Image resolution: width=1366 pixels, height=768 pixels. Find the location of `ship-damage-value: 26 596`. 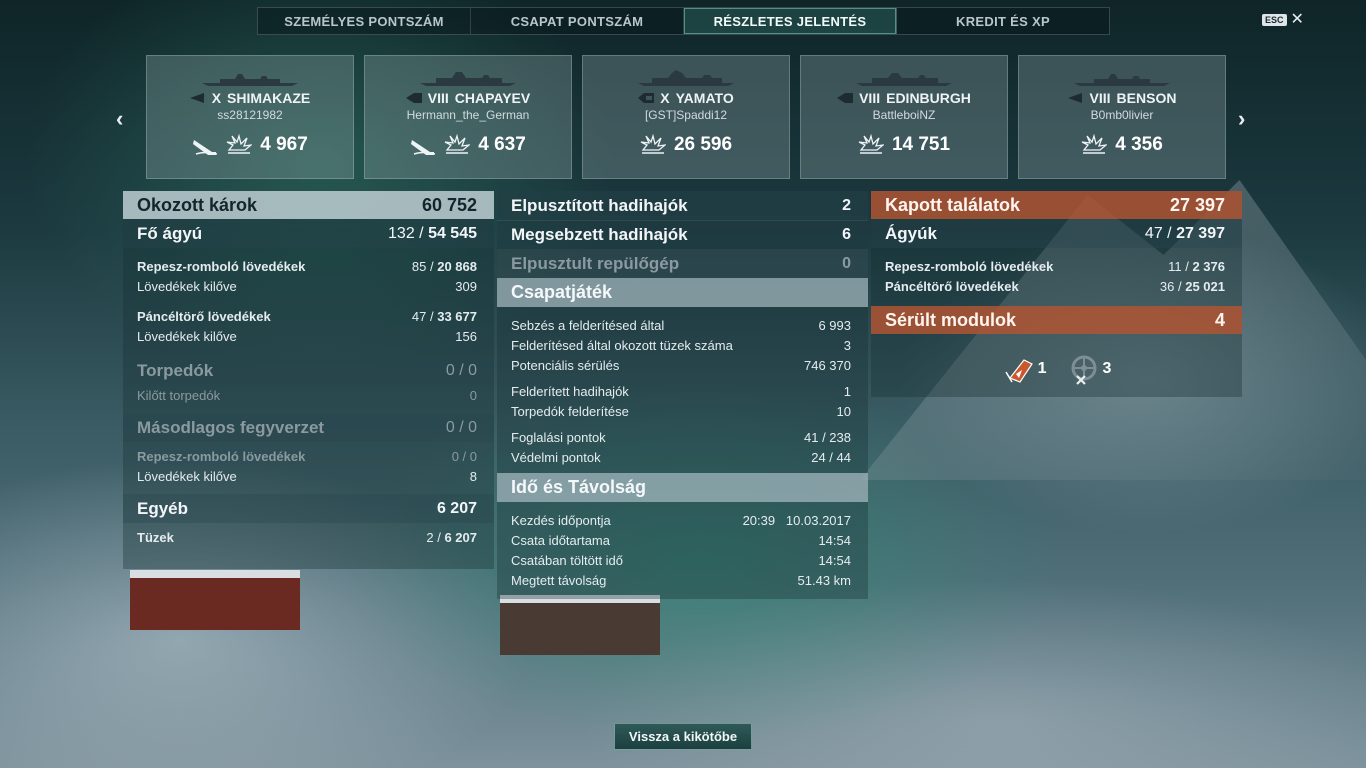

ship-damage-value: 26 596 is located at coordinates (703, 144).